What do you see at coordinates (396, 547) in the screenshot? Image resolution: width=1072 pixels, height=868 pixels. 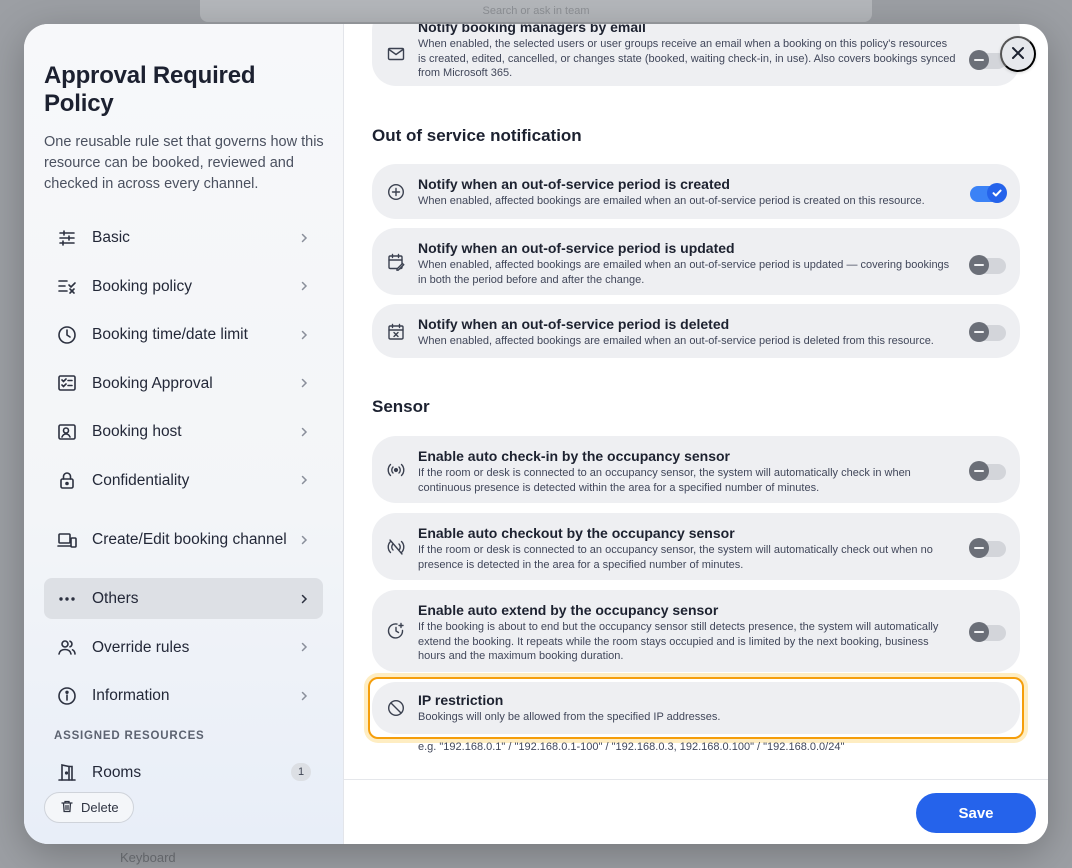 I see `sensor-off-icon` at bounding box center [396, 547].